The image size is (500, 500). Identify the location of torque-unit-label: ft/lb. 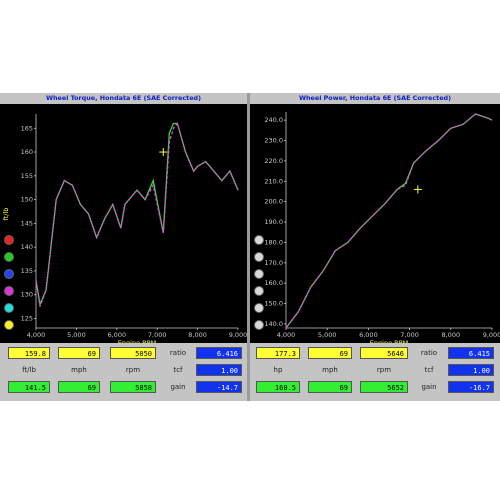
(29, 370).